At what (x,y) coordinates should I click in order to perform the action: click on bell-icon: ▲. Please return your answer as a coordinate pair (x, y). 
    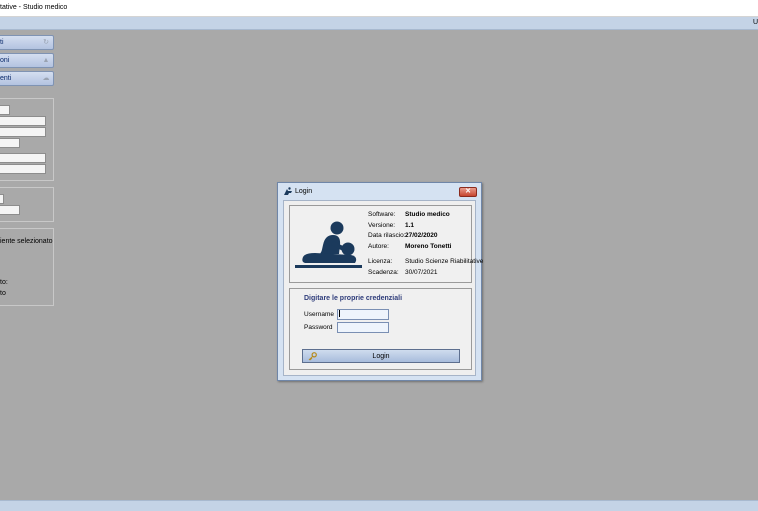
    Looking at the image, I should click on (46, 60).